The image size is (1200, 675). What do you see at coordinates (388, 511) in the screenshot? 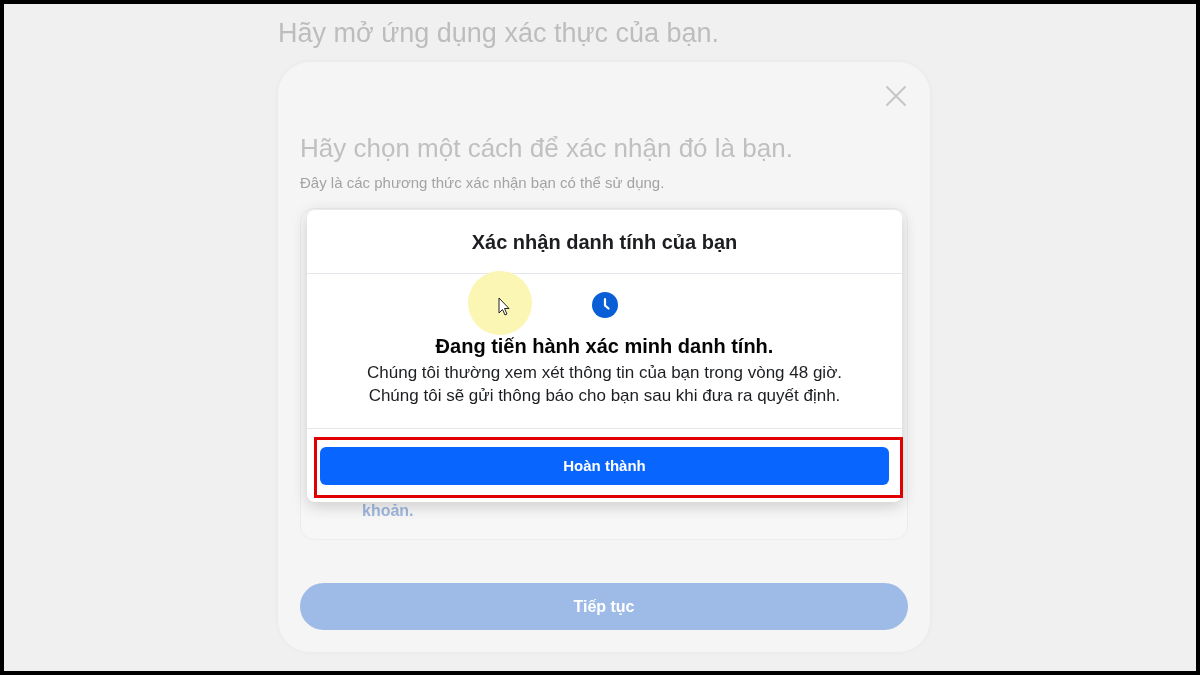
I see `option-text: khoản.` at bounding box center [388, 511].